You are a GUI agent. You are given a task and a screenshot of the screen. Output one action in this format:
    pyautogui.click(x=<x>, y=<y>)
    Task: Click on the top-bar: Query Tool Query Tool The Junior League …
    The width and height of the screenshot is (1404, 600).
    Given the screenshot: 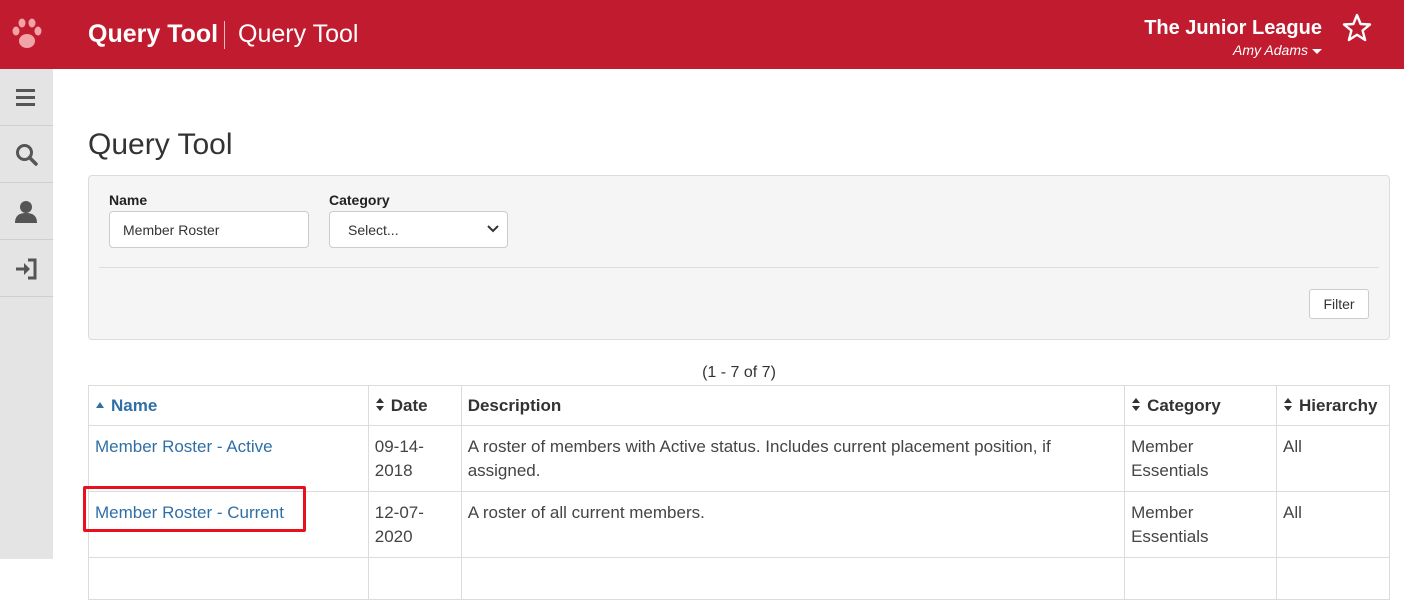 What is the action you would take?
    pyautogui.click(x=702, y=34)
    